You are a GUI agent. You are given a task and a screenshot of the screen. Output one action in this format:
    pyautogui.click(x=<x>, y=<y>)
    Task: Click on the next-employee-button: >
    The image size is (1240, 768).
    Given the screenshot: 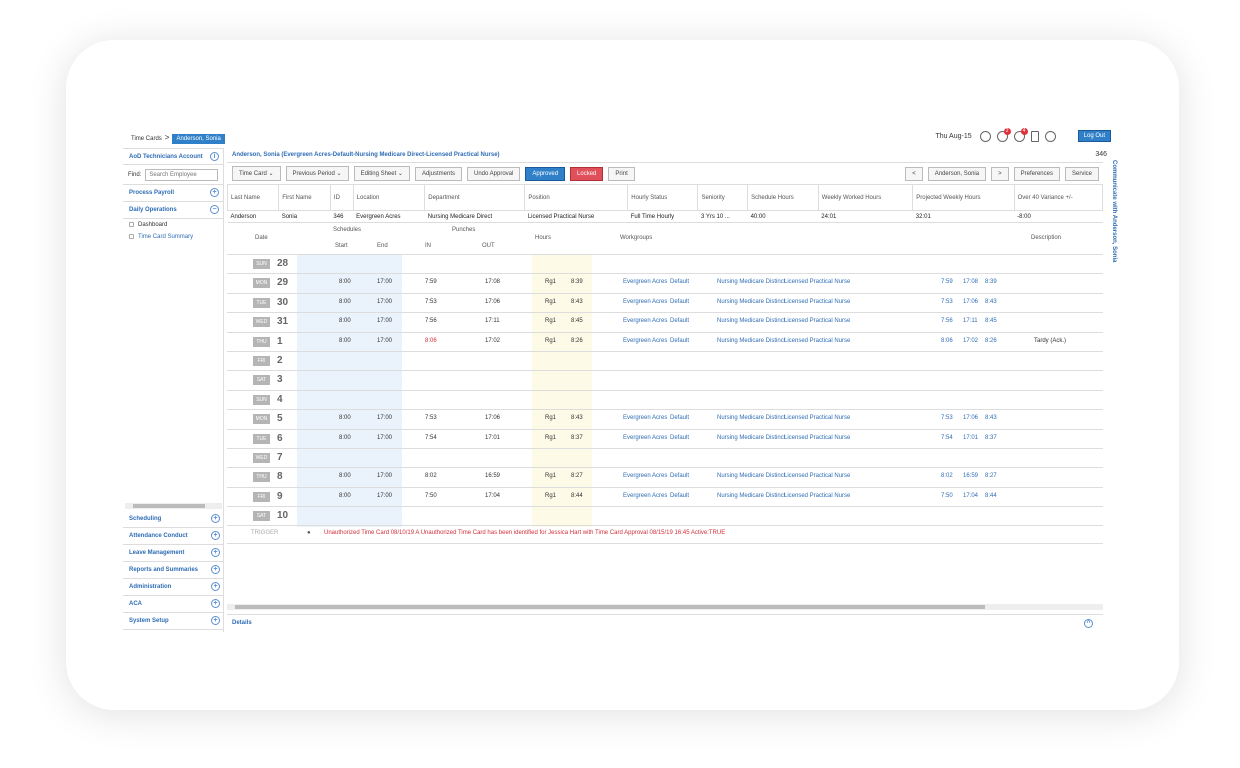 What is the action you would take?
    pyautogui.click(x=1000, y=173)
    